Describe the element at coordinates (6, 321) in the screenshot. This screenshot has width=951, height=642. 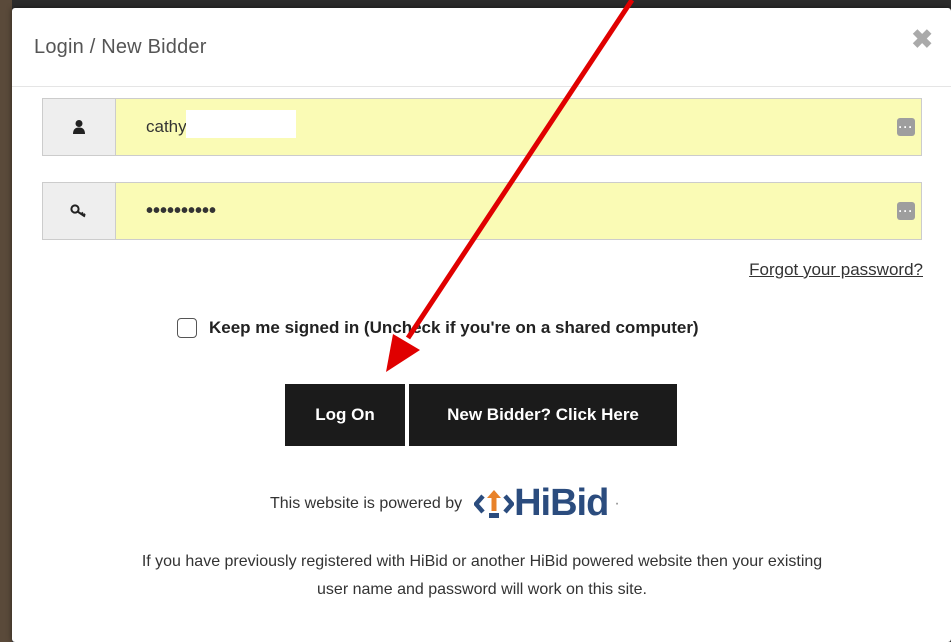
I see `background-page-edge` at that location.